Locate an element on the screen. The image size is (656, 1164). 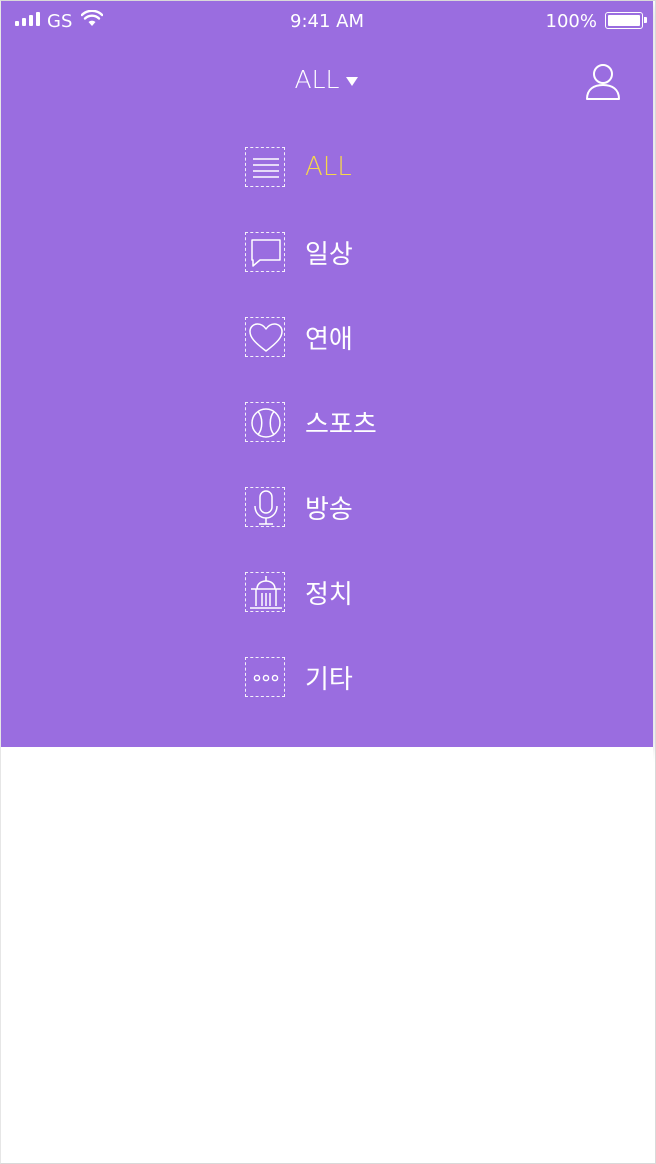
menu-item-etc: 기타 is located at coordinates (299, 677).